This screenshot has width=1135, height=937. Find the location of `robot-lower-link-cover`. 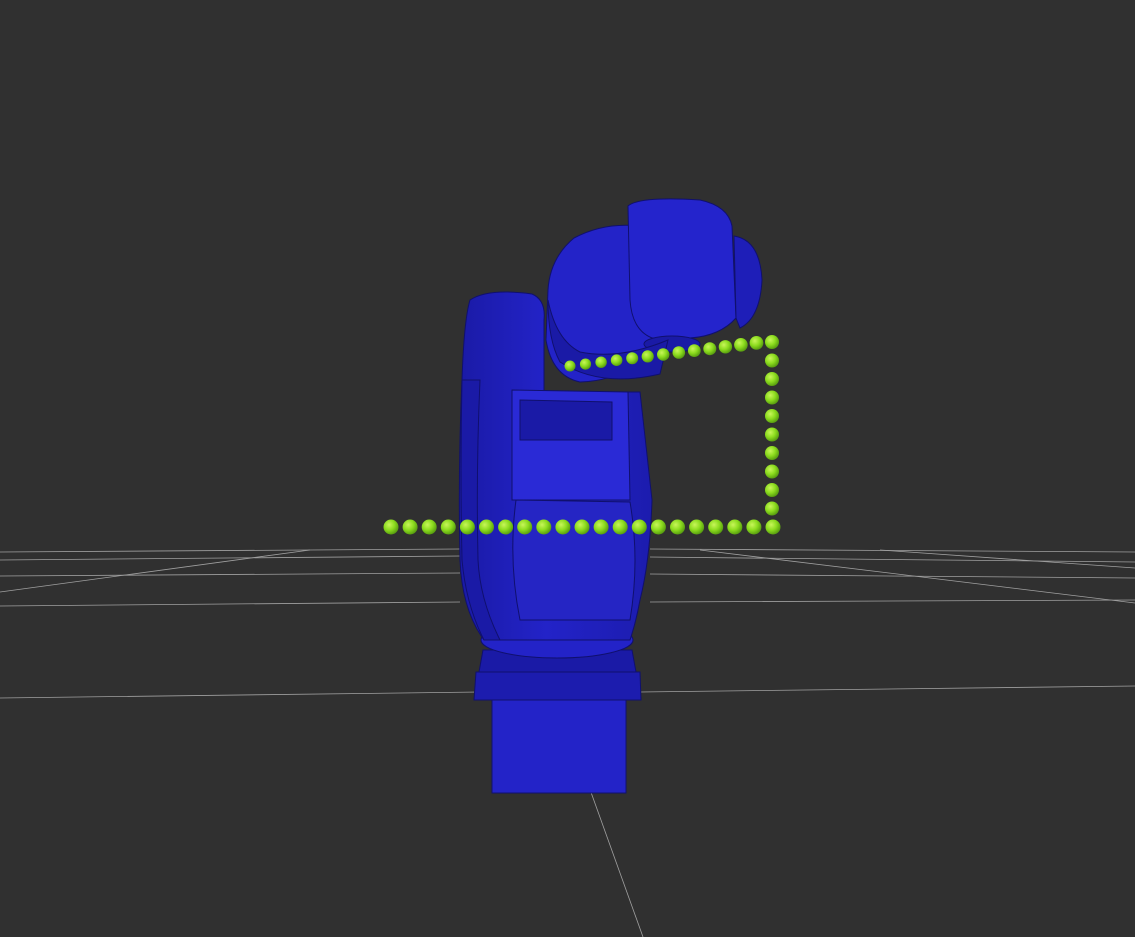

robot-lower-link-cover is located at coordinates (574, 560).